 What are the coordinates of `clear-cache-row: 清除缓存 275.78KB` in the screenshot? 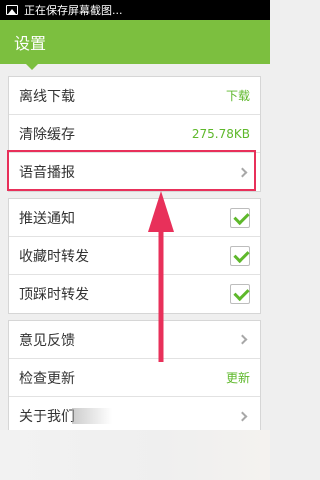 It's located at (134, 134).